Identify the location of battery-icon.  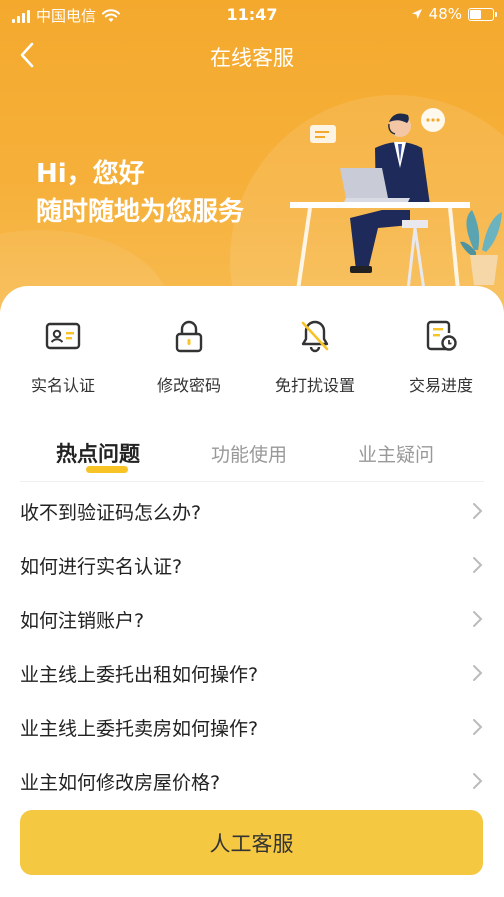
(482, 14).